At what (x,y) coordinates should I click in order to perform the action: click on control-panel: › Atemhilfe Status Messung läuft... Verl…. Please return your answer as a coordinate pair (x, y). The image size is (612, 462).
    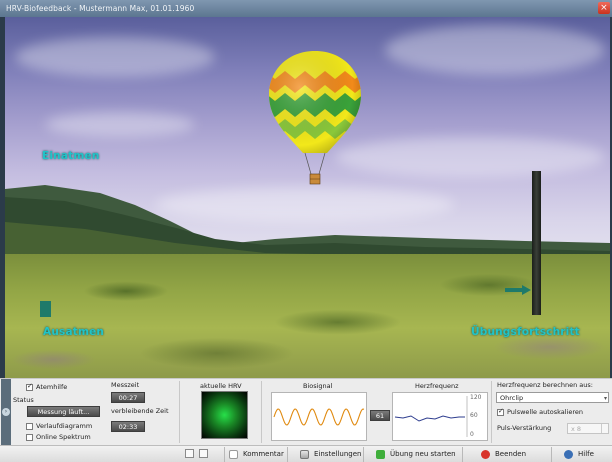
    Looking at the image, I should click on (306, 412).